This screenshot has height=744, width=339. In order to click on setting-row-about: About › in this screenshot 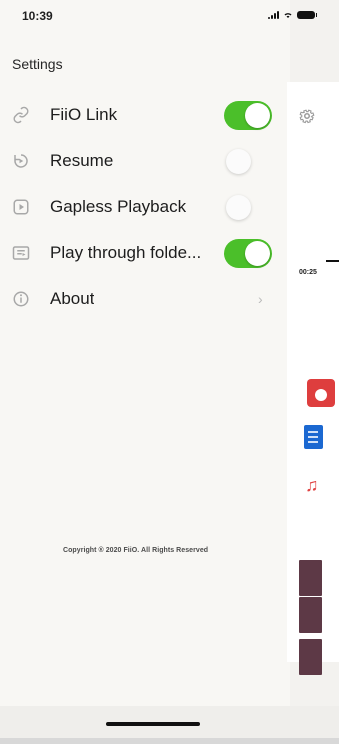, I will do `click(142, 299)`.